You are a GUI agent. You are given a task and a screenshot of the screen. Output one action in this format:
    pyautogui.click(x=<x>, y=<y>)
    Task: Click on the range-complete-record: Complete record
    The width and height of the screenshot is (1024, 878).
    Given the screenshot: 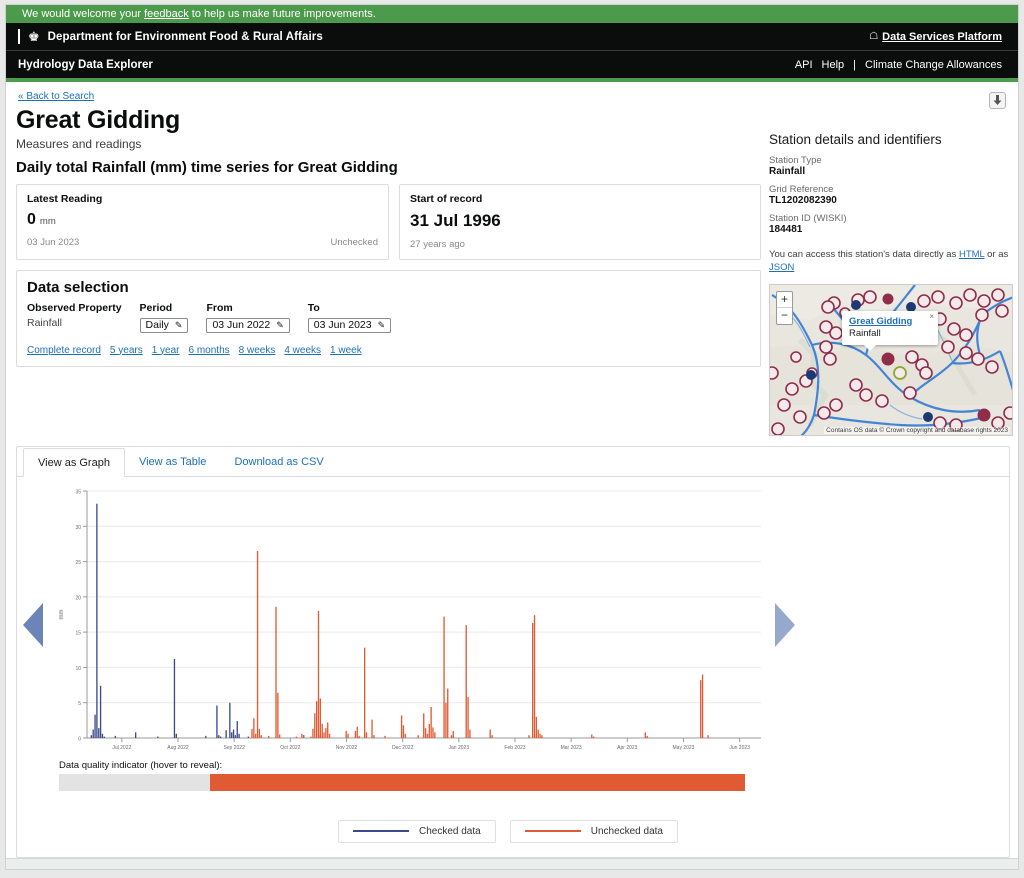 What is the action you would take?
    pyautogui.click(x=64, y=350)
    